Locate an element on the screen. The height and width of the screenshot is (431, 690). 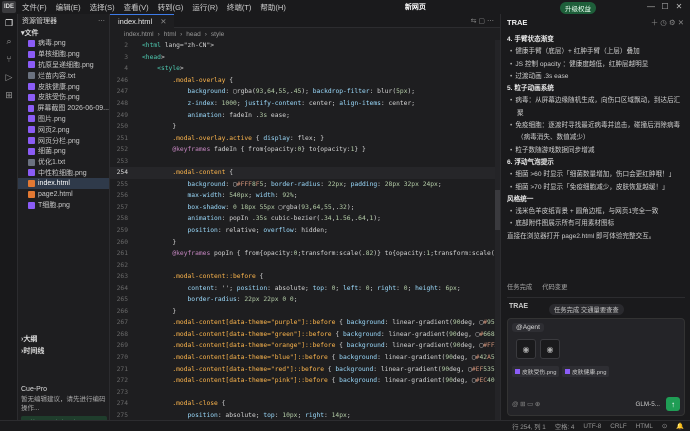
code-line: 250 } is located at coordinates (305, 127).